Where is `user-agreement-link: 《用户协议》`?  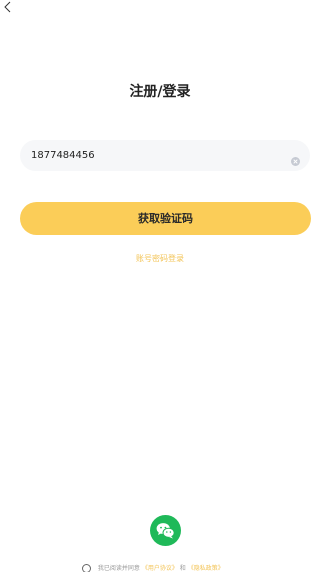 user-agreement-link: 《用户协议》 is located at coordinates (160, 568).